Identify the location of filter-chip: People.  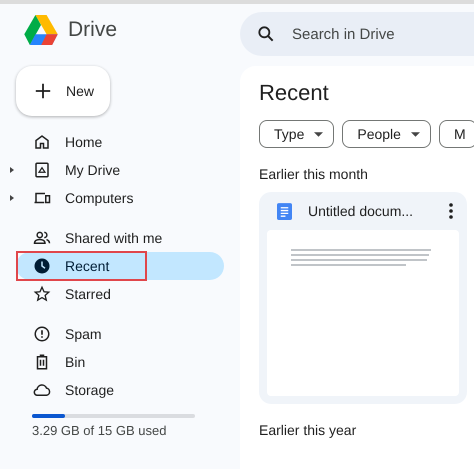
(386, 134).